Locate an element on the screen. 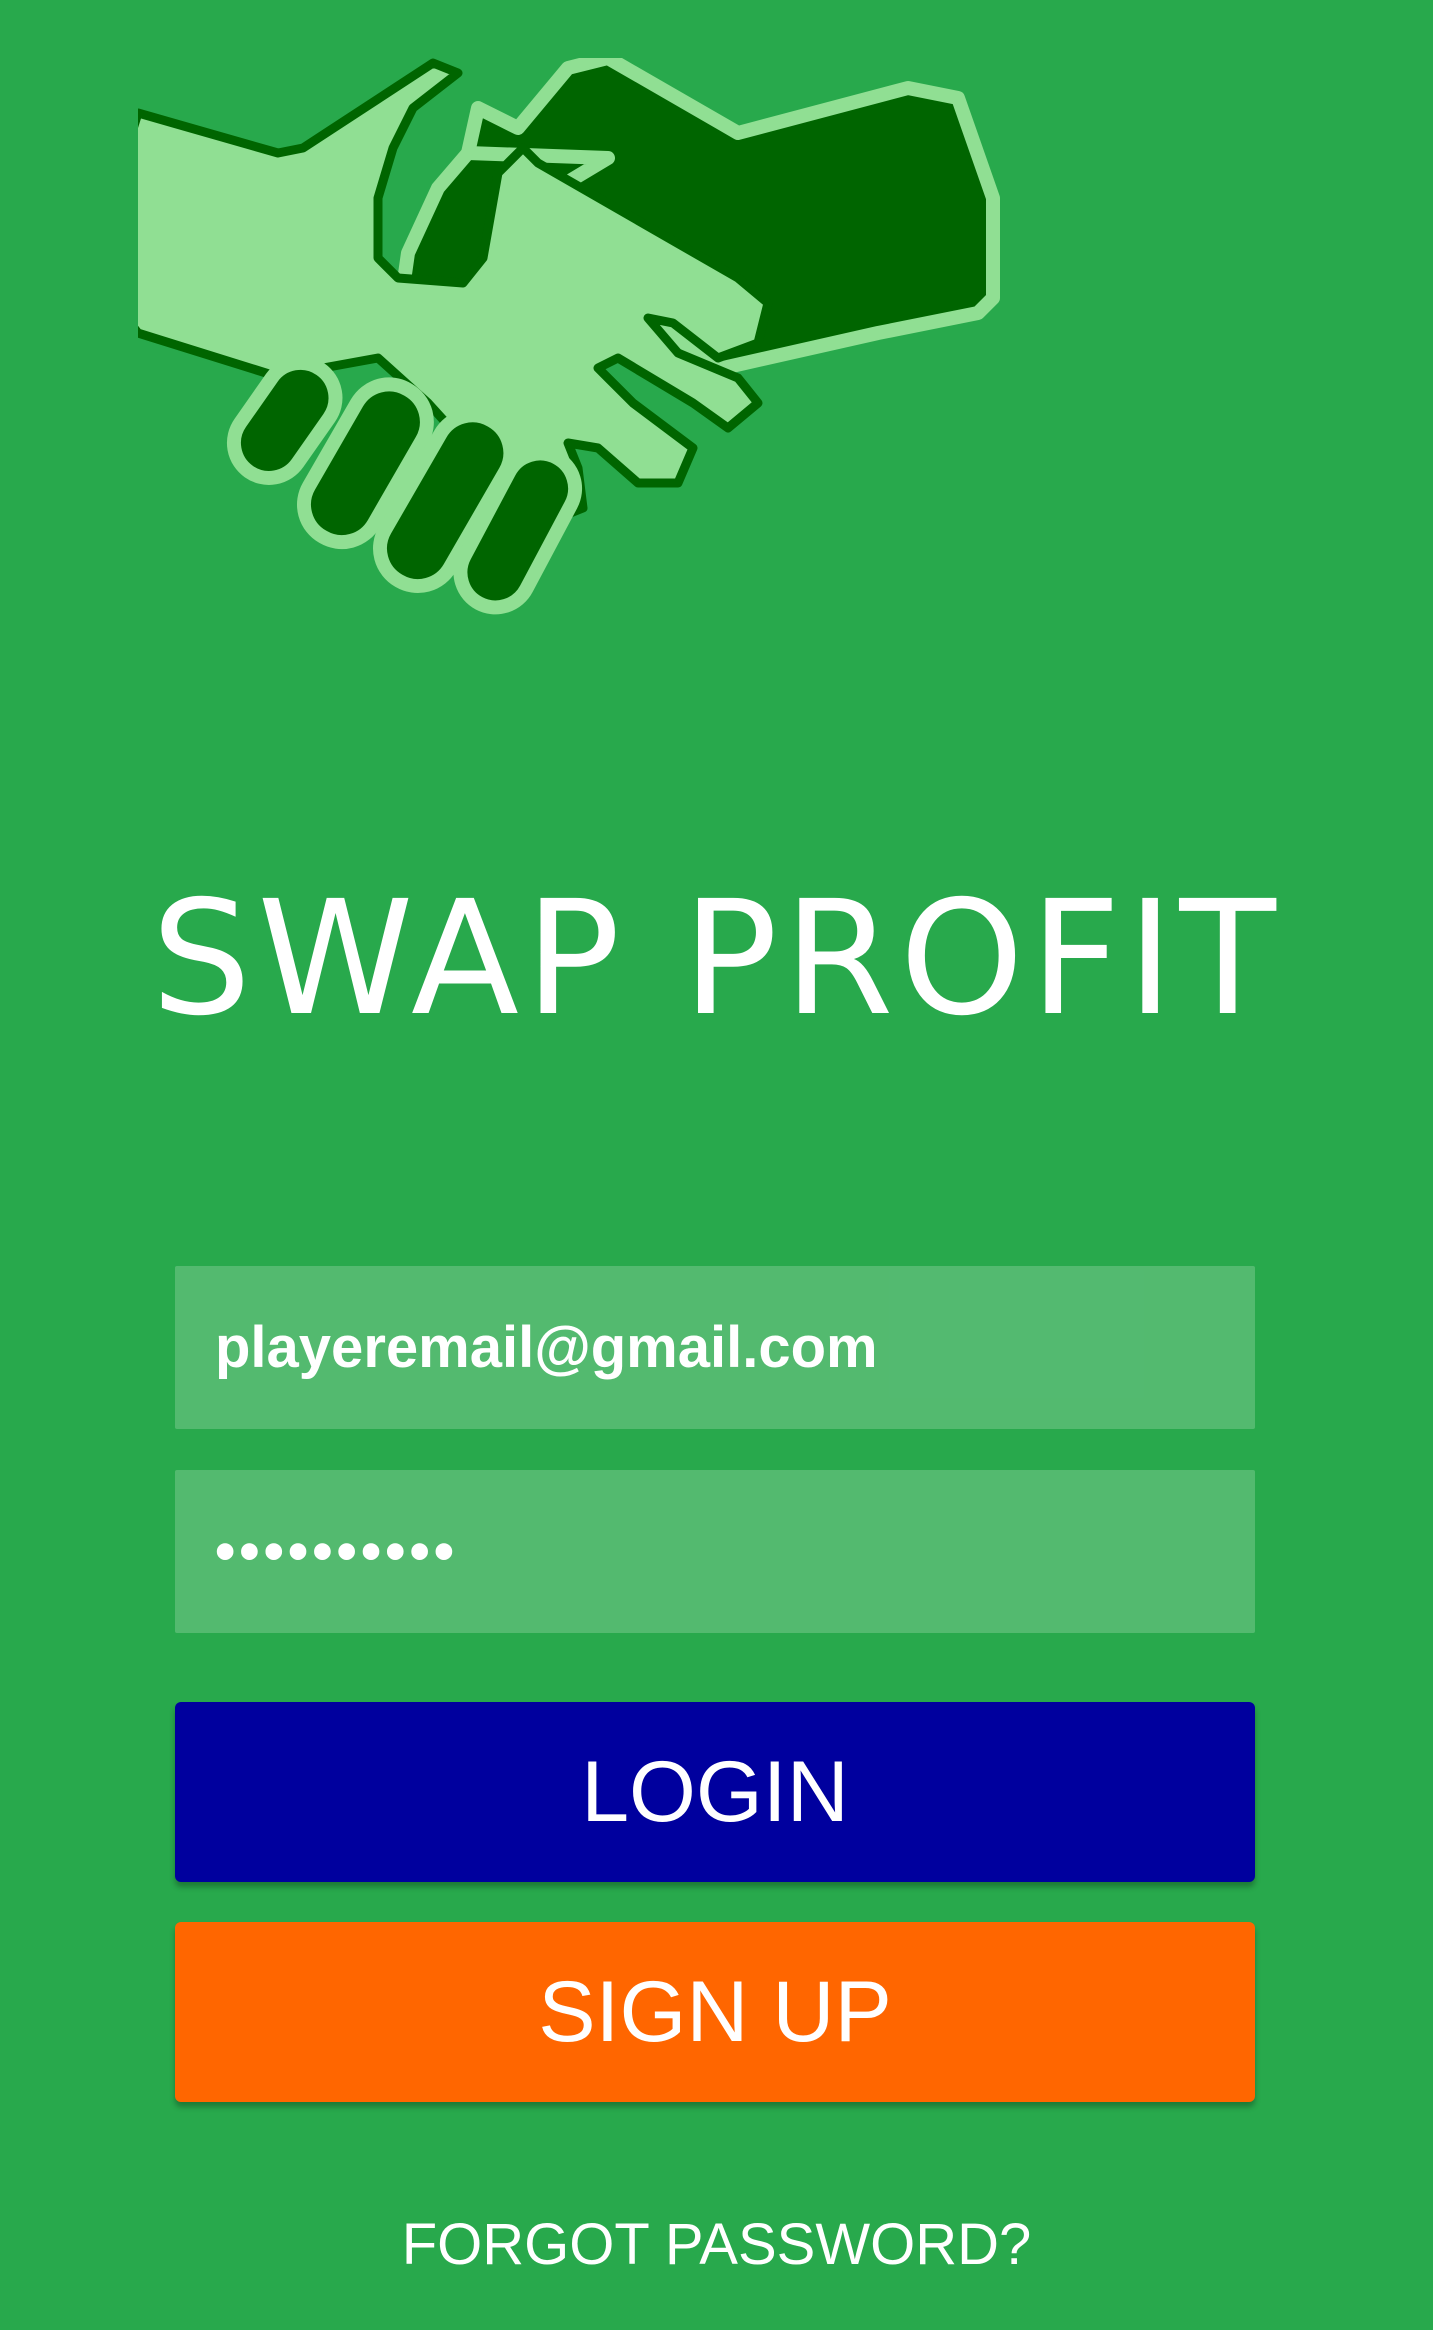  signup-button: SIGN UP is located at coordinates (715, 2012).